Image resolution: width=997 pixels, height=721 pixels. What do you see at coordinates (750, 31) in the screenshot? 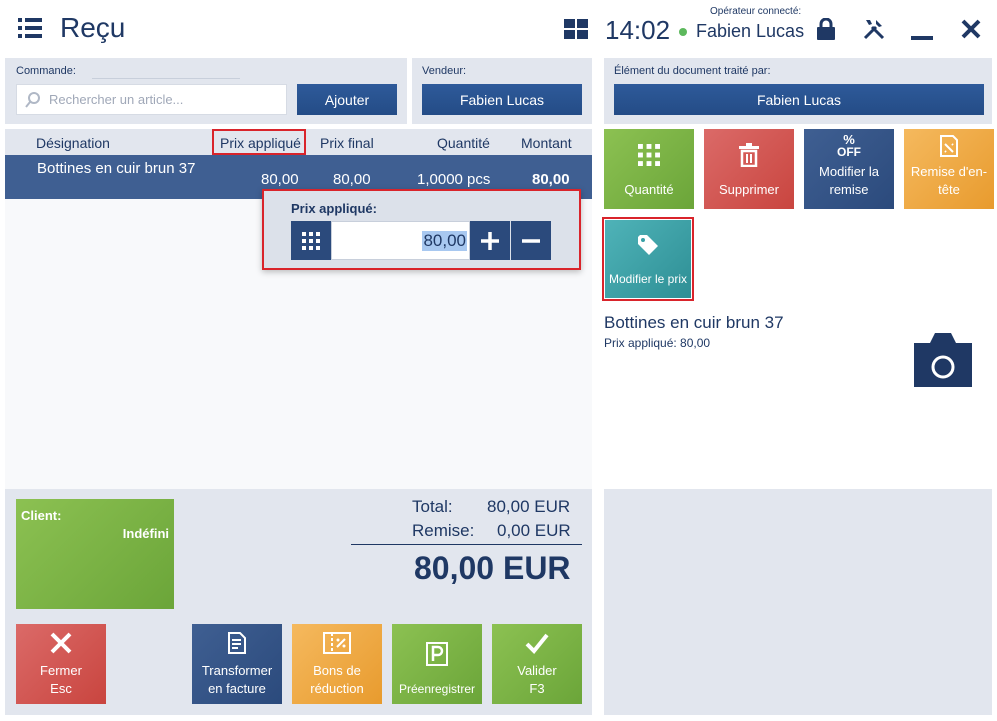
I see `operator-name: Fabien Lucas` at bounding box center [750, 31].